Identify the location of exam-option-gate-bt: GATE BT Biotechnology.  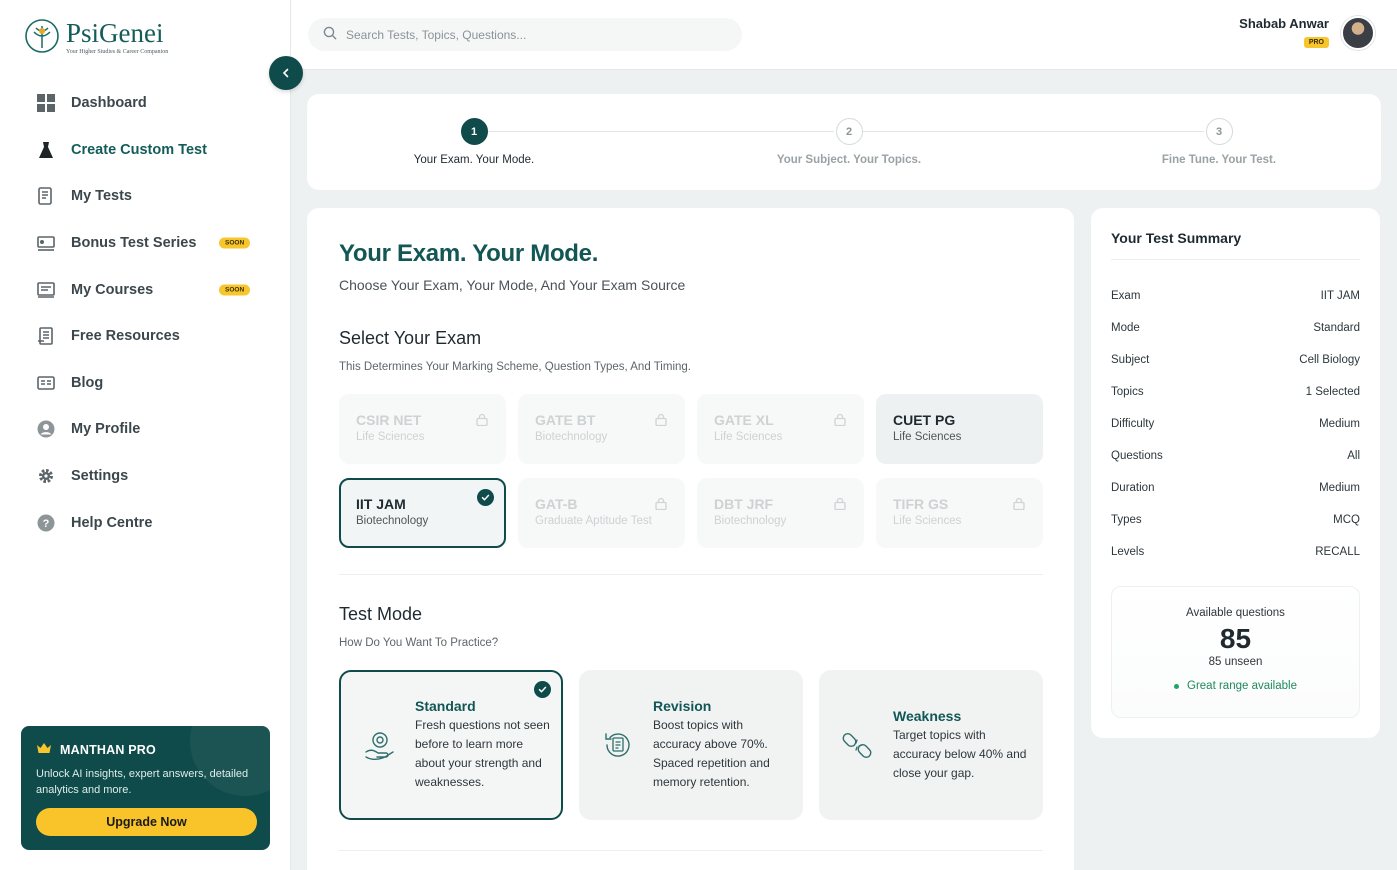
(601, 429).